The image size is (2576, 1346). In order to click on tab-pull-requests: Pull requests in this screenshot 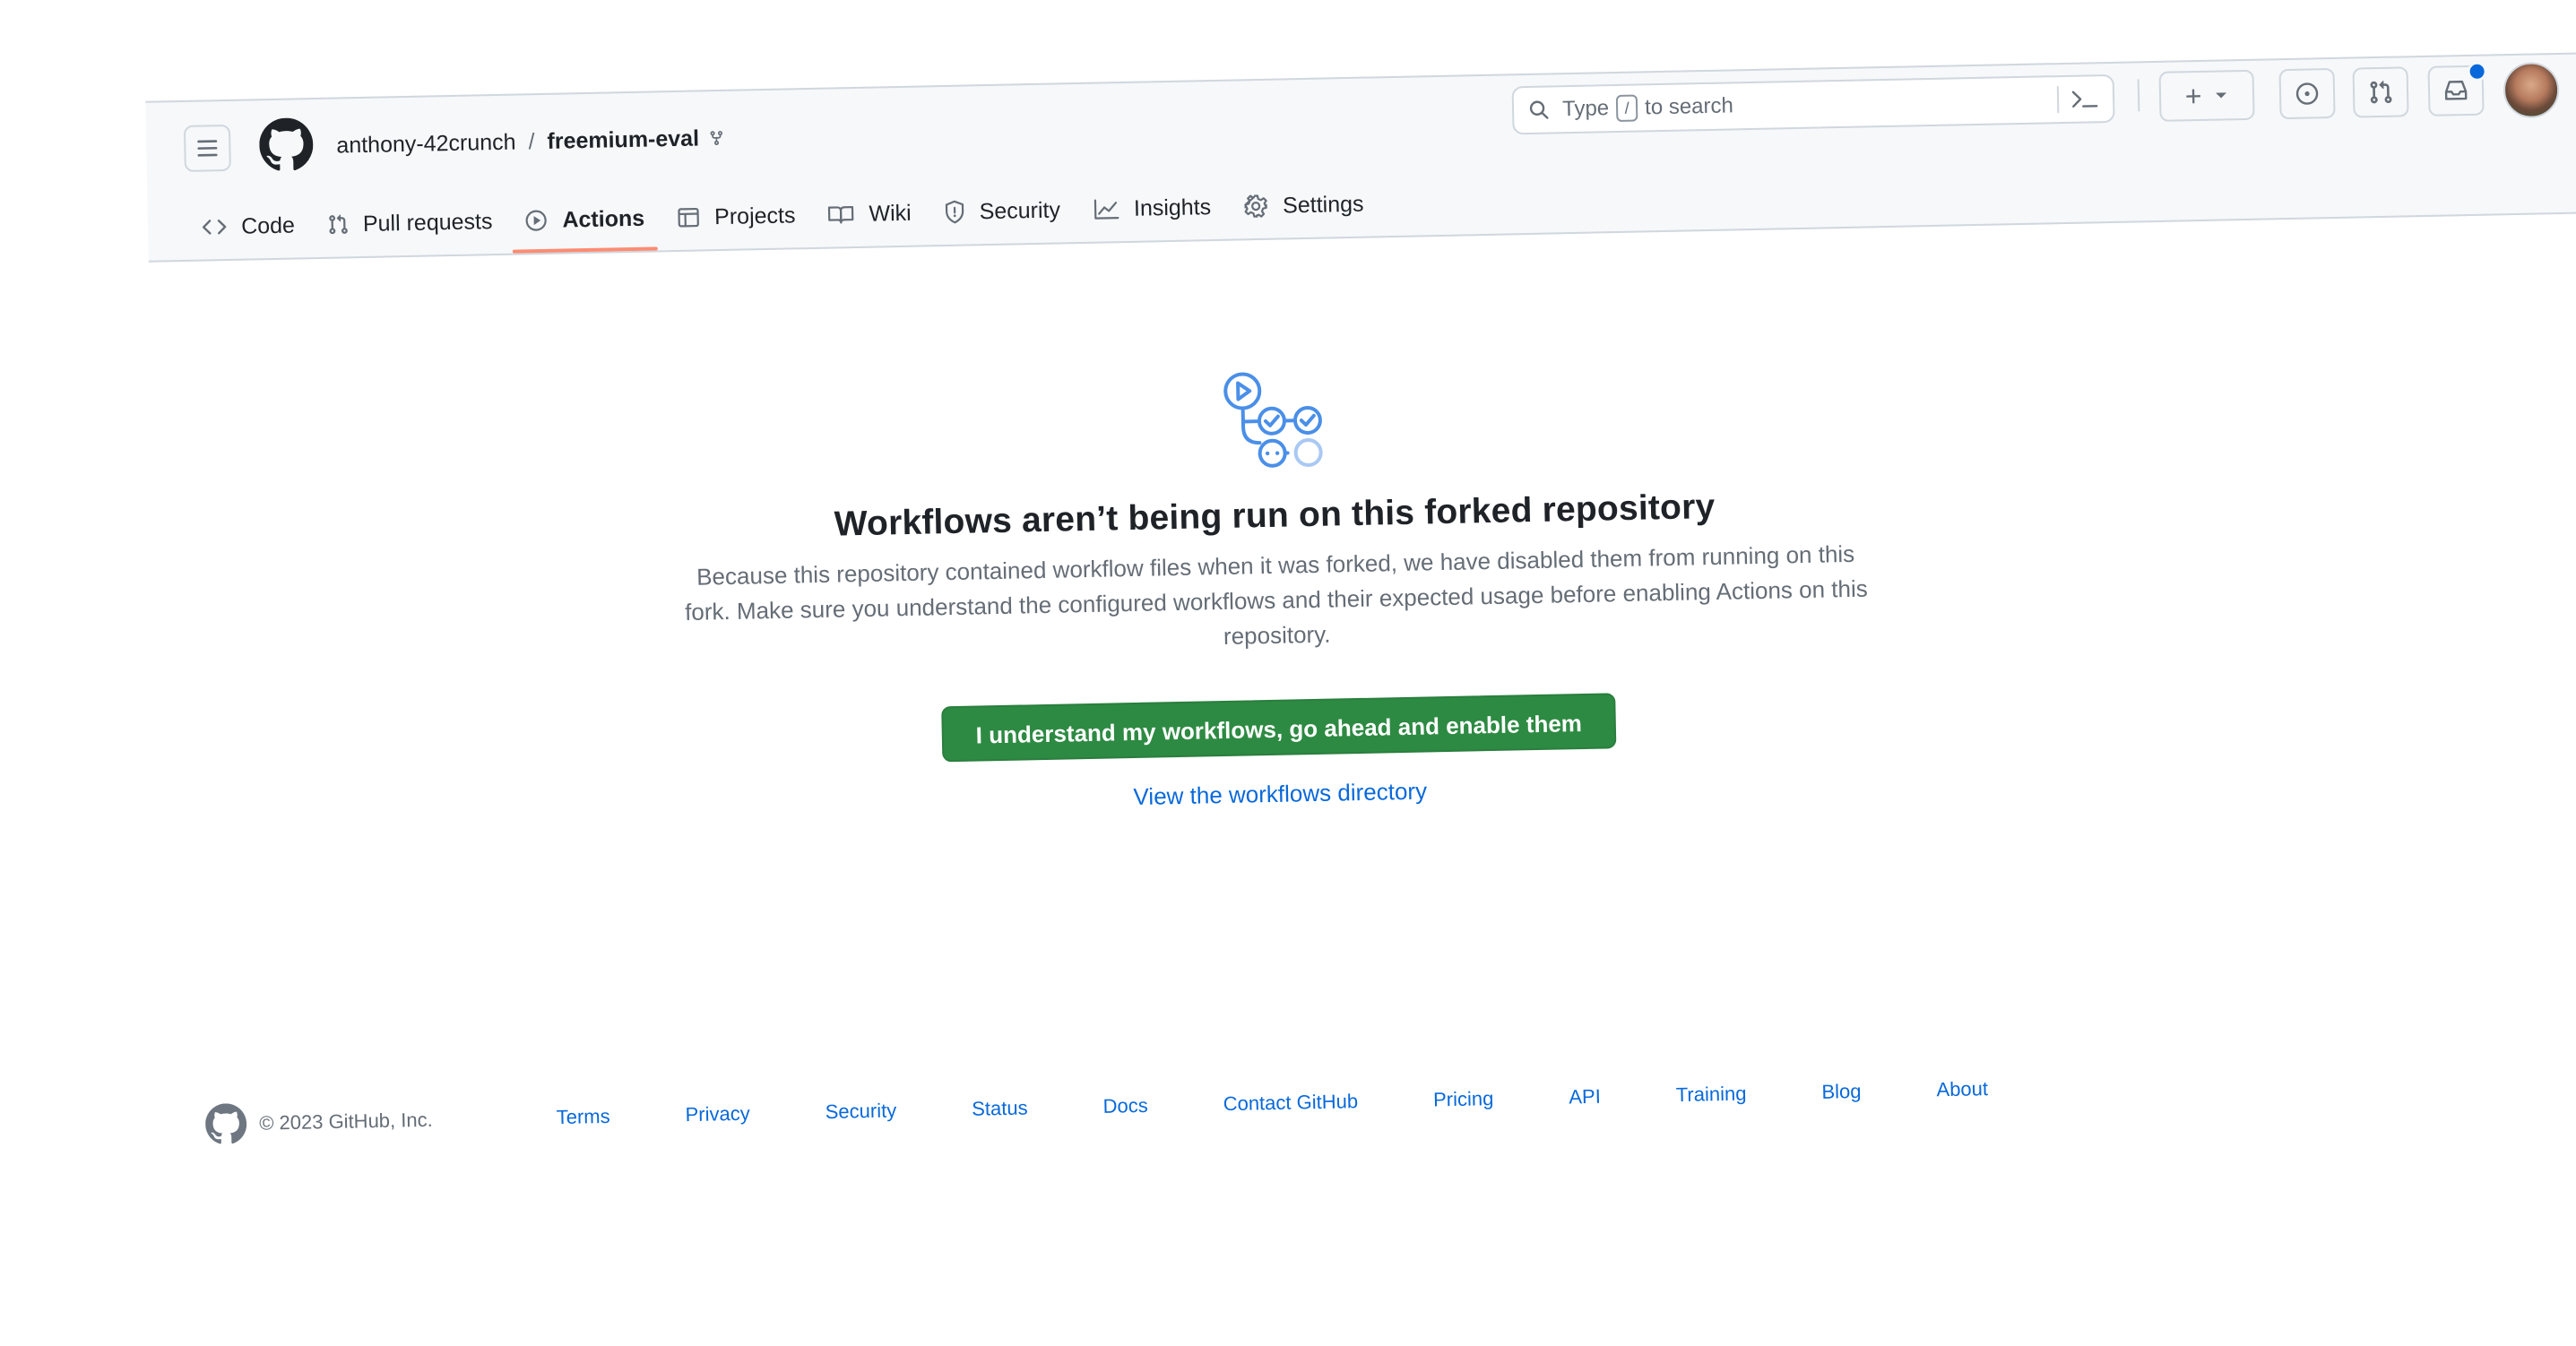, I will do `click(409, 223)`.